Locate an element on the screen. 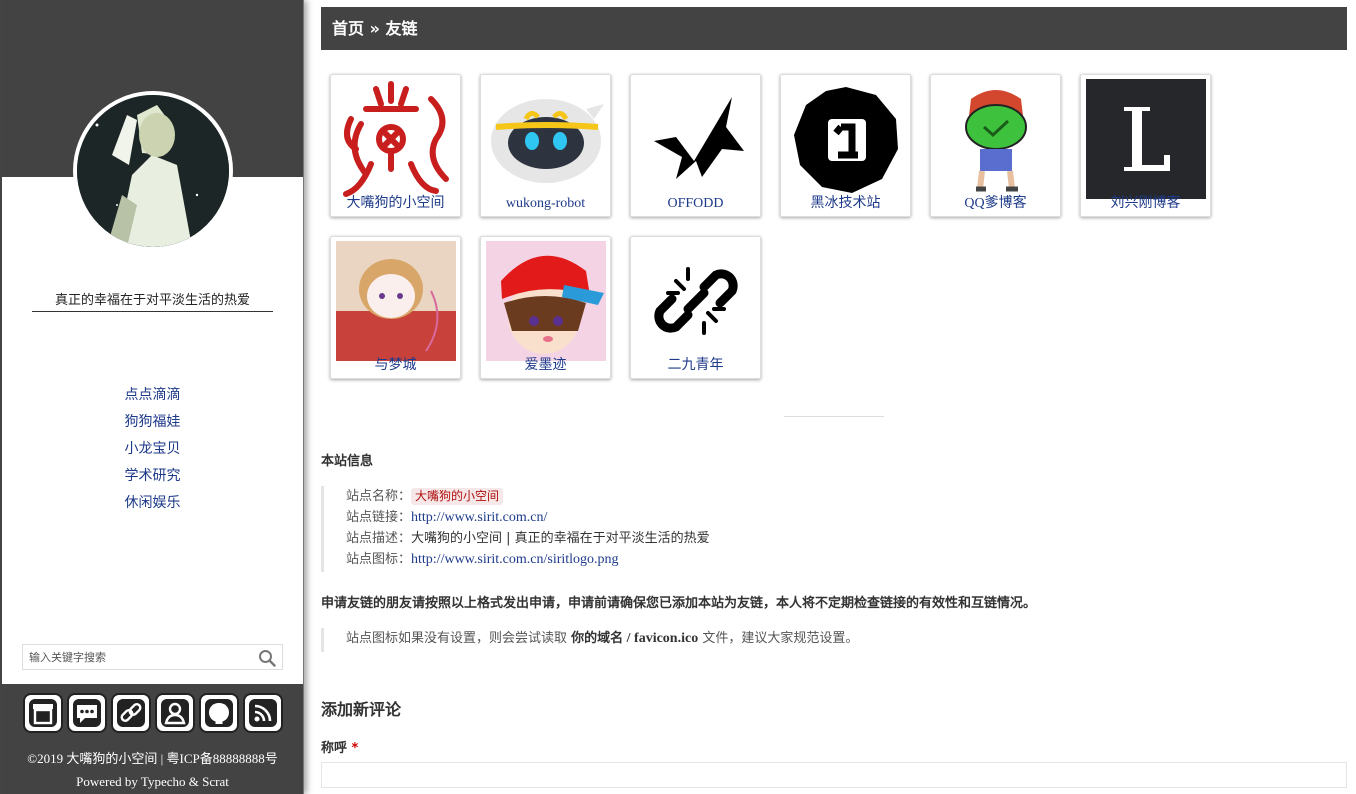 The height and width of the screenshot is (794, 1356). comment-form-title: 添加新评论 is located at coordinates (361, 709).